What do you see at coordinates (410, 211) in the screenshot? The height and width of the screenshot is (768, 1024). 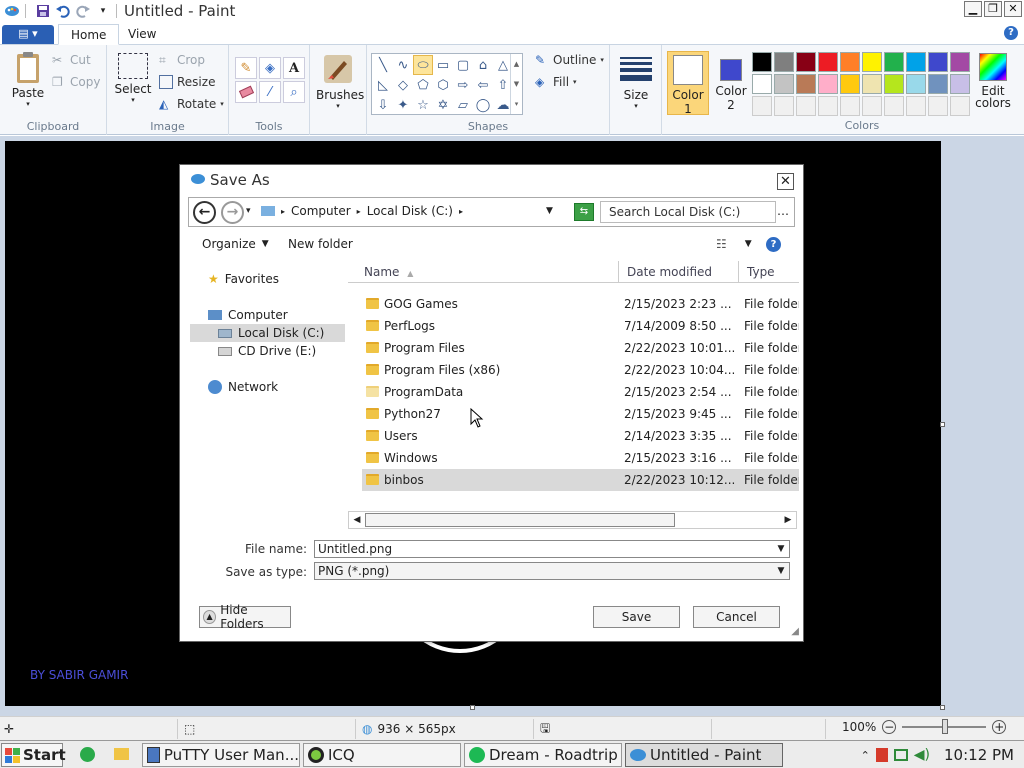 I see `breadcrumb-local-disk: Local Disk (C:)` at bounding box center [410, 211].